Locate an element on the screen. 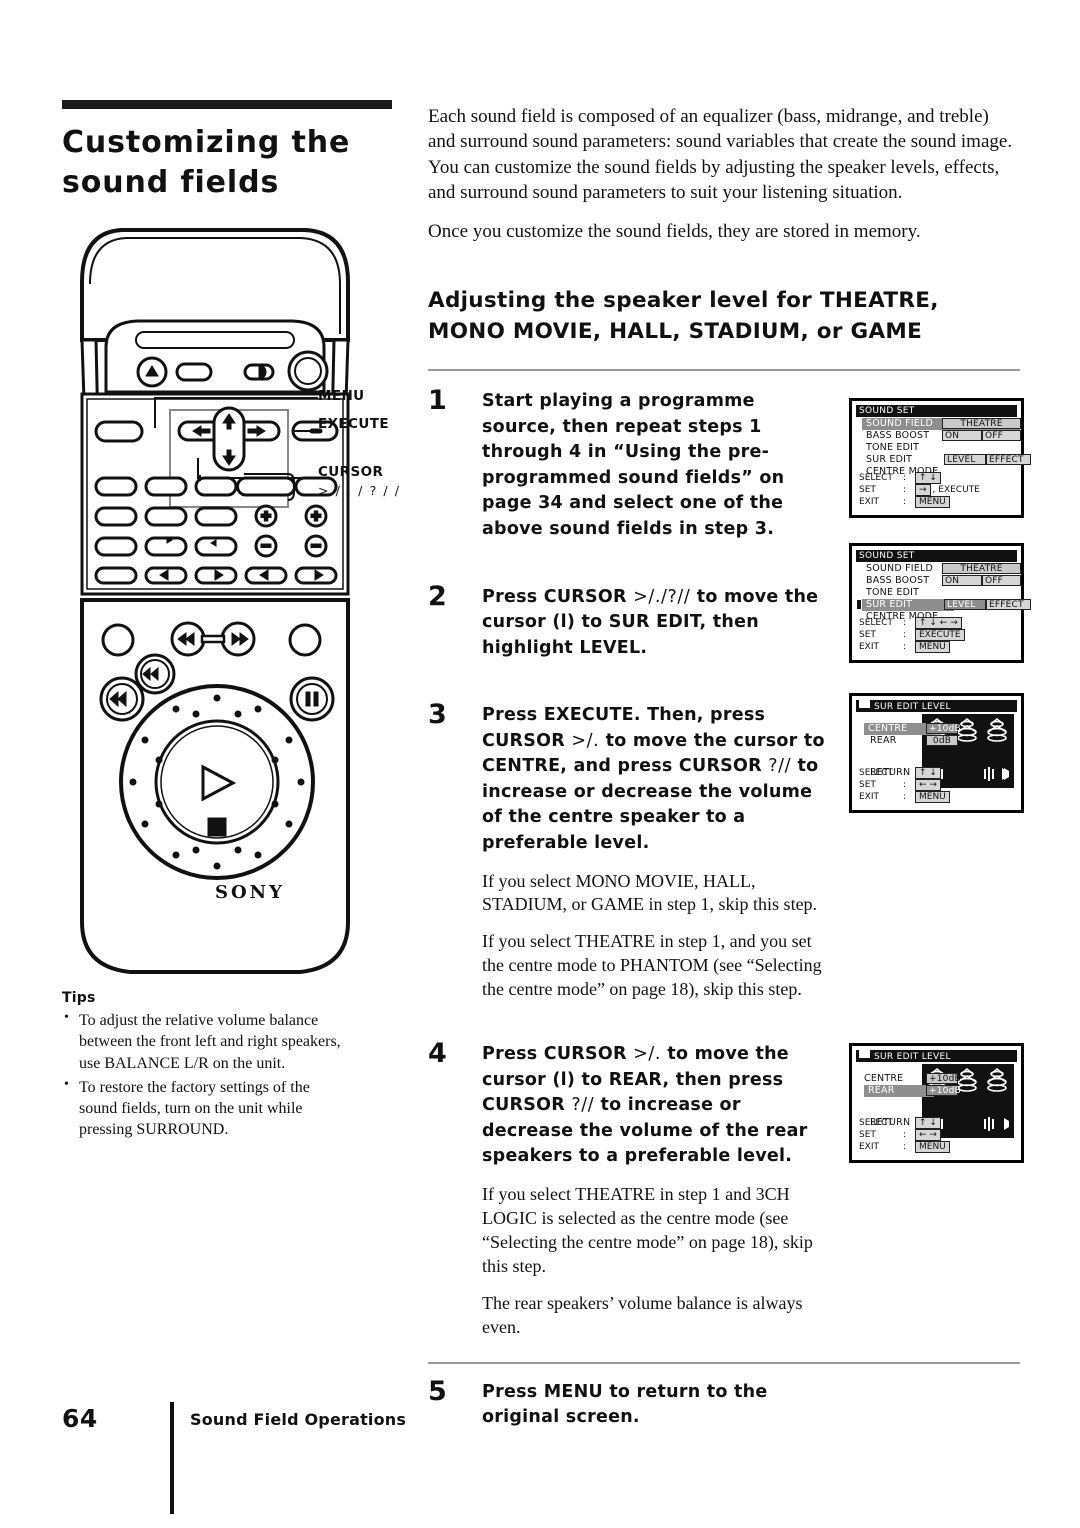  step-text-pre: Press CURSOR is located at coordinates (558, 596).